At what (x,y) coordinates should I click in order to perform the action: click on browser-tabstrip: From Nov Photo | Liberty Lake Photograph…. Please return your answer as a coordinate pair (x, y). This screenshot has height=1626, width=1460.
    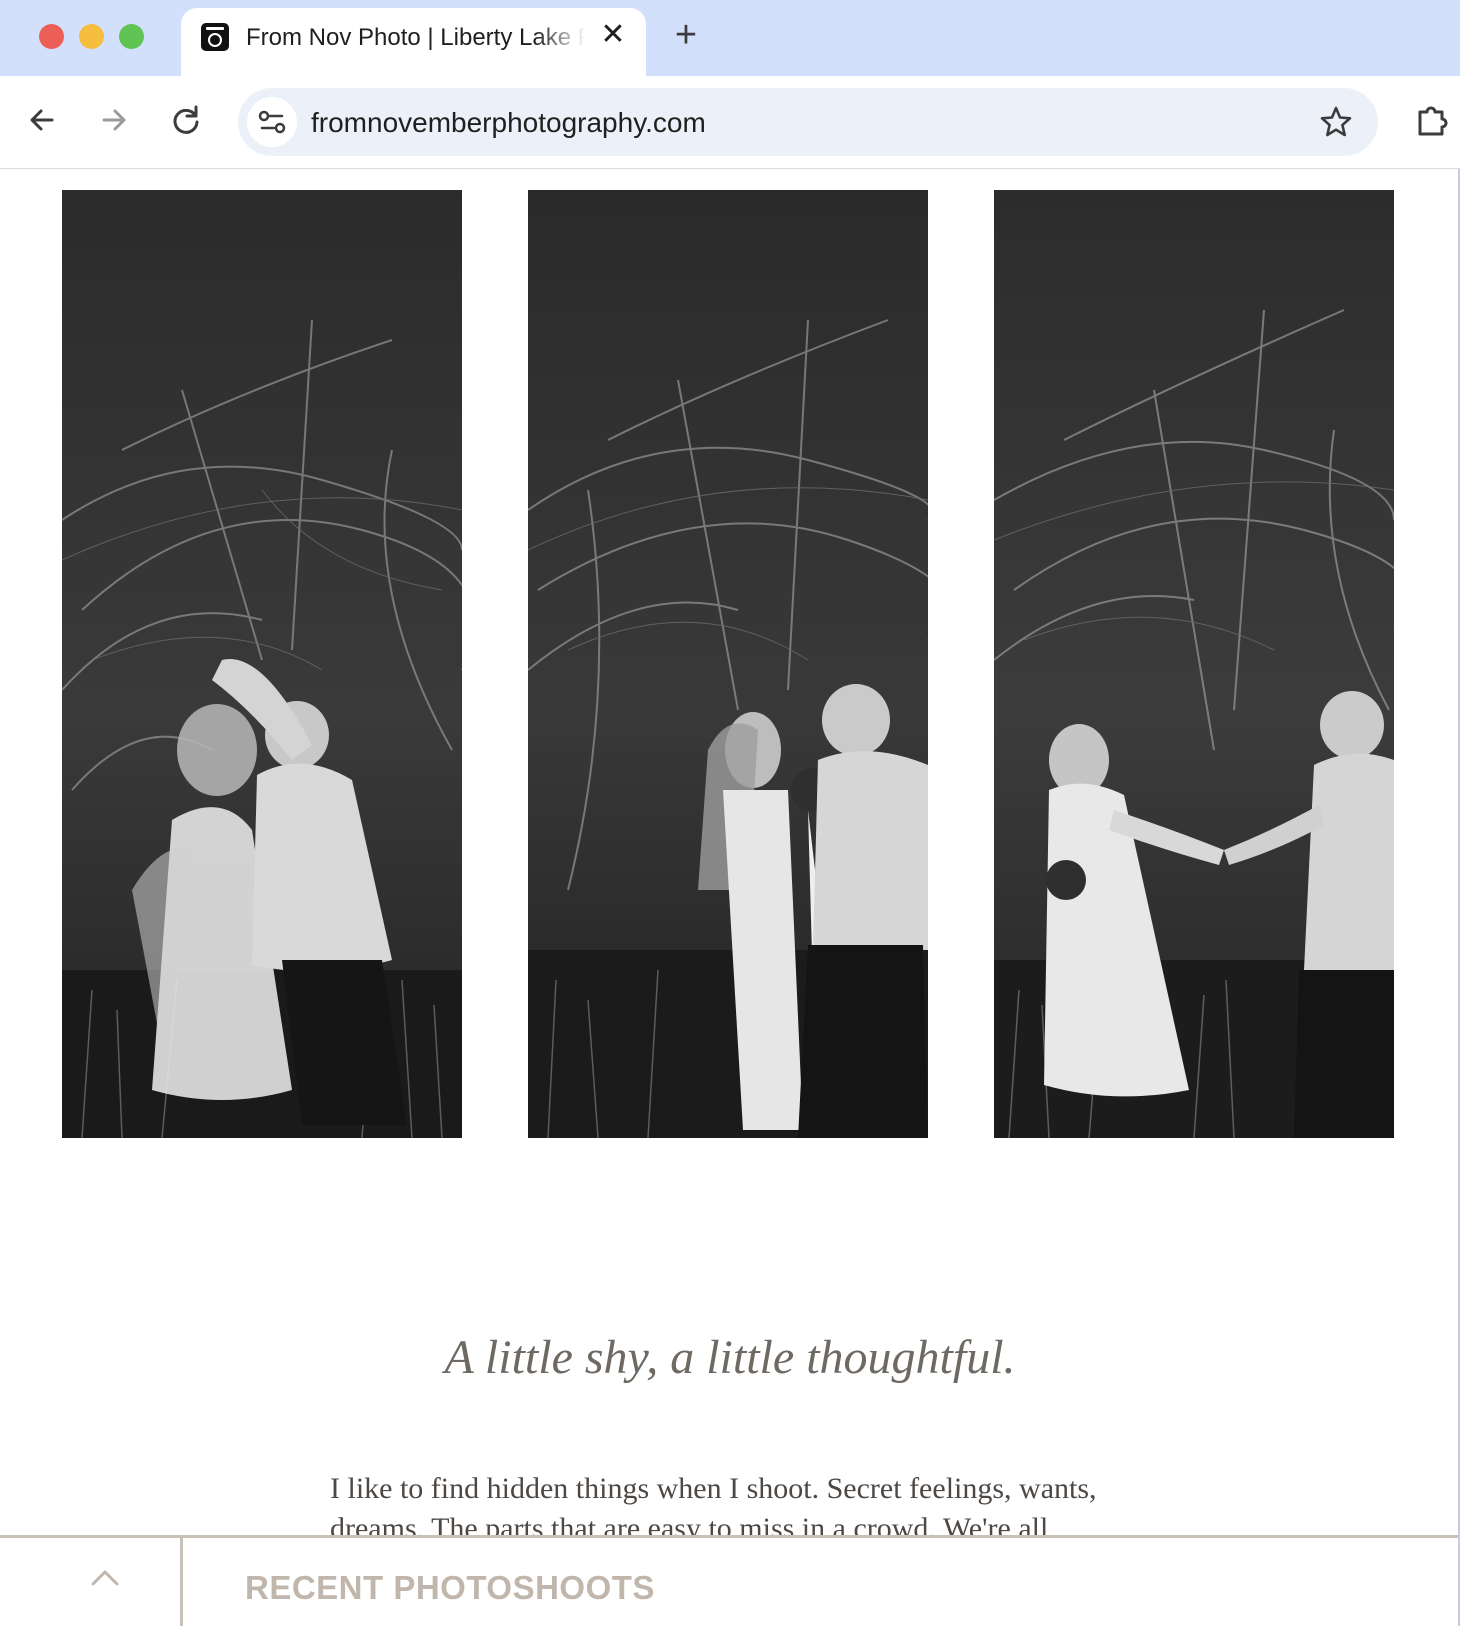
    Looking at the image, I should click on (730, 38).